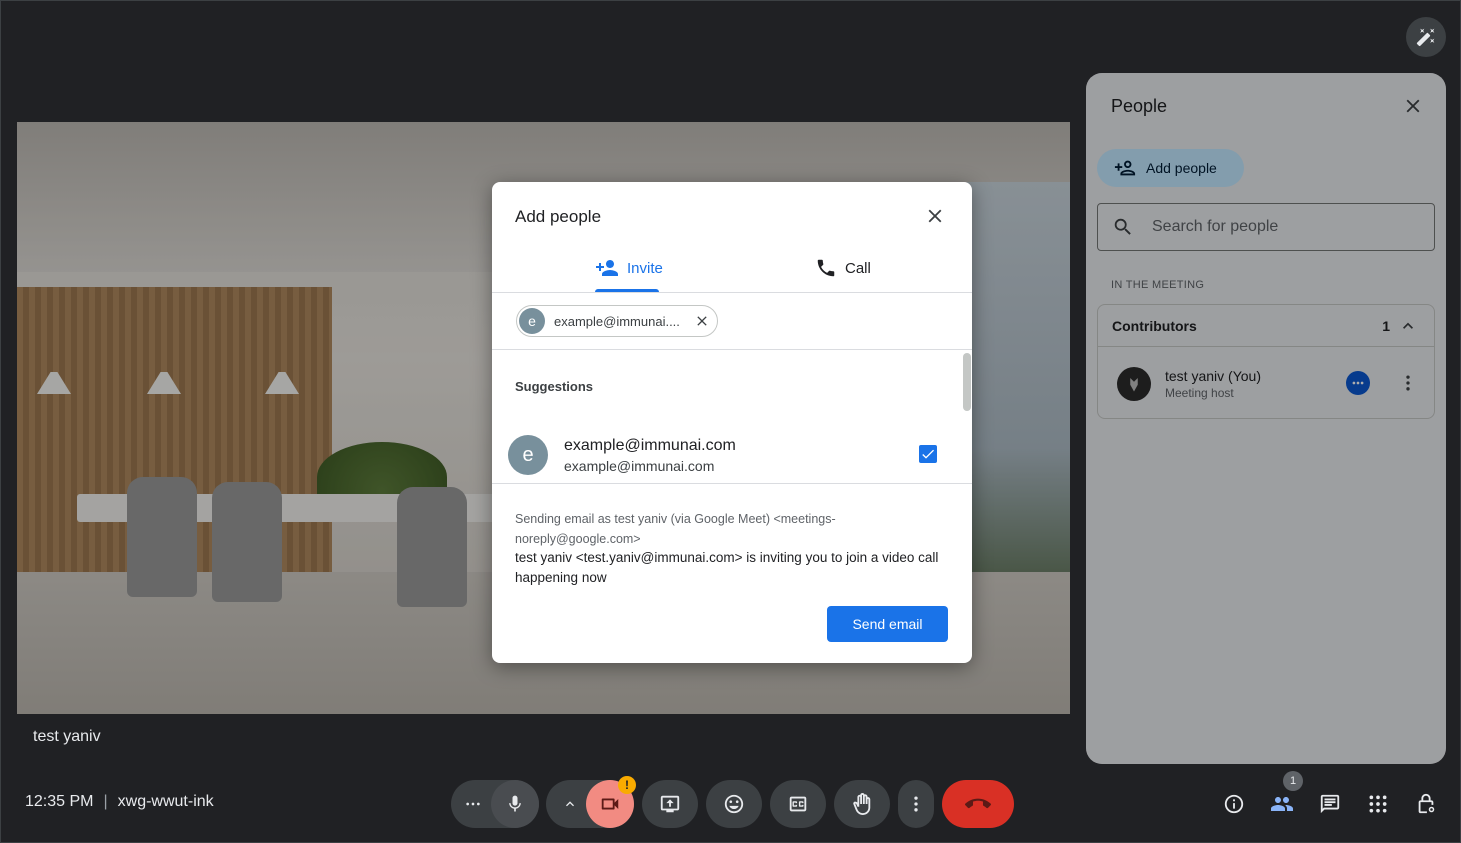  I want to click on send-email-button: Send email, so click(887, 624).